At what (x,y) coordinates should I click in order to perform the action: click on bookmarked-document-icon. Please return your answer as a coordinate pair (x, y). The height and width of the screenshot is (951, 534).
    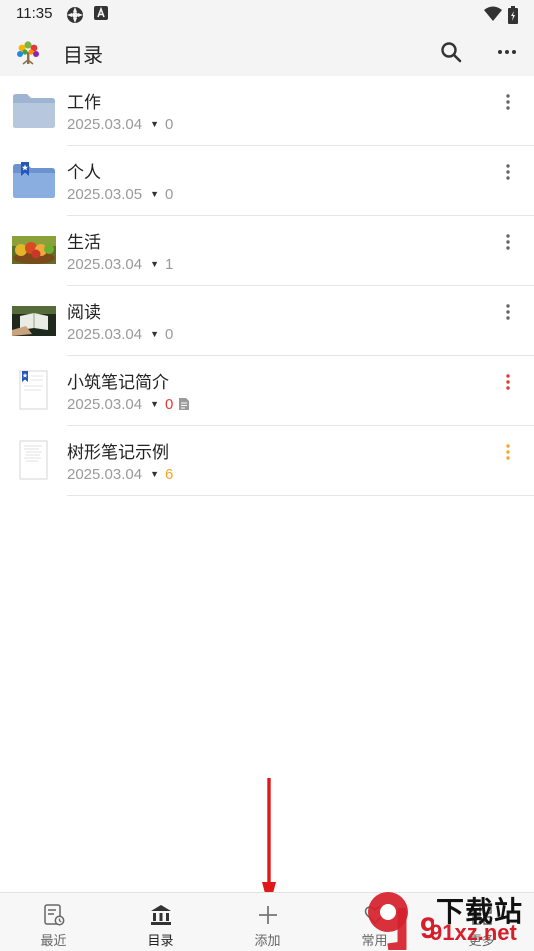
    Looking at the image, I should click on (33, 390).